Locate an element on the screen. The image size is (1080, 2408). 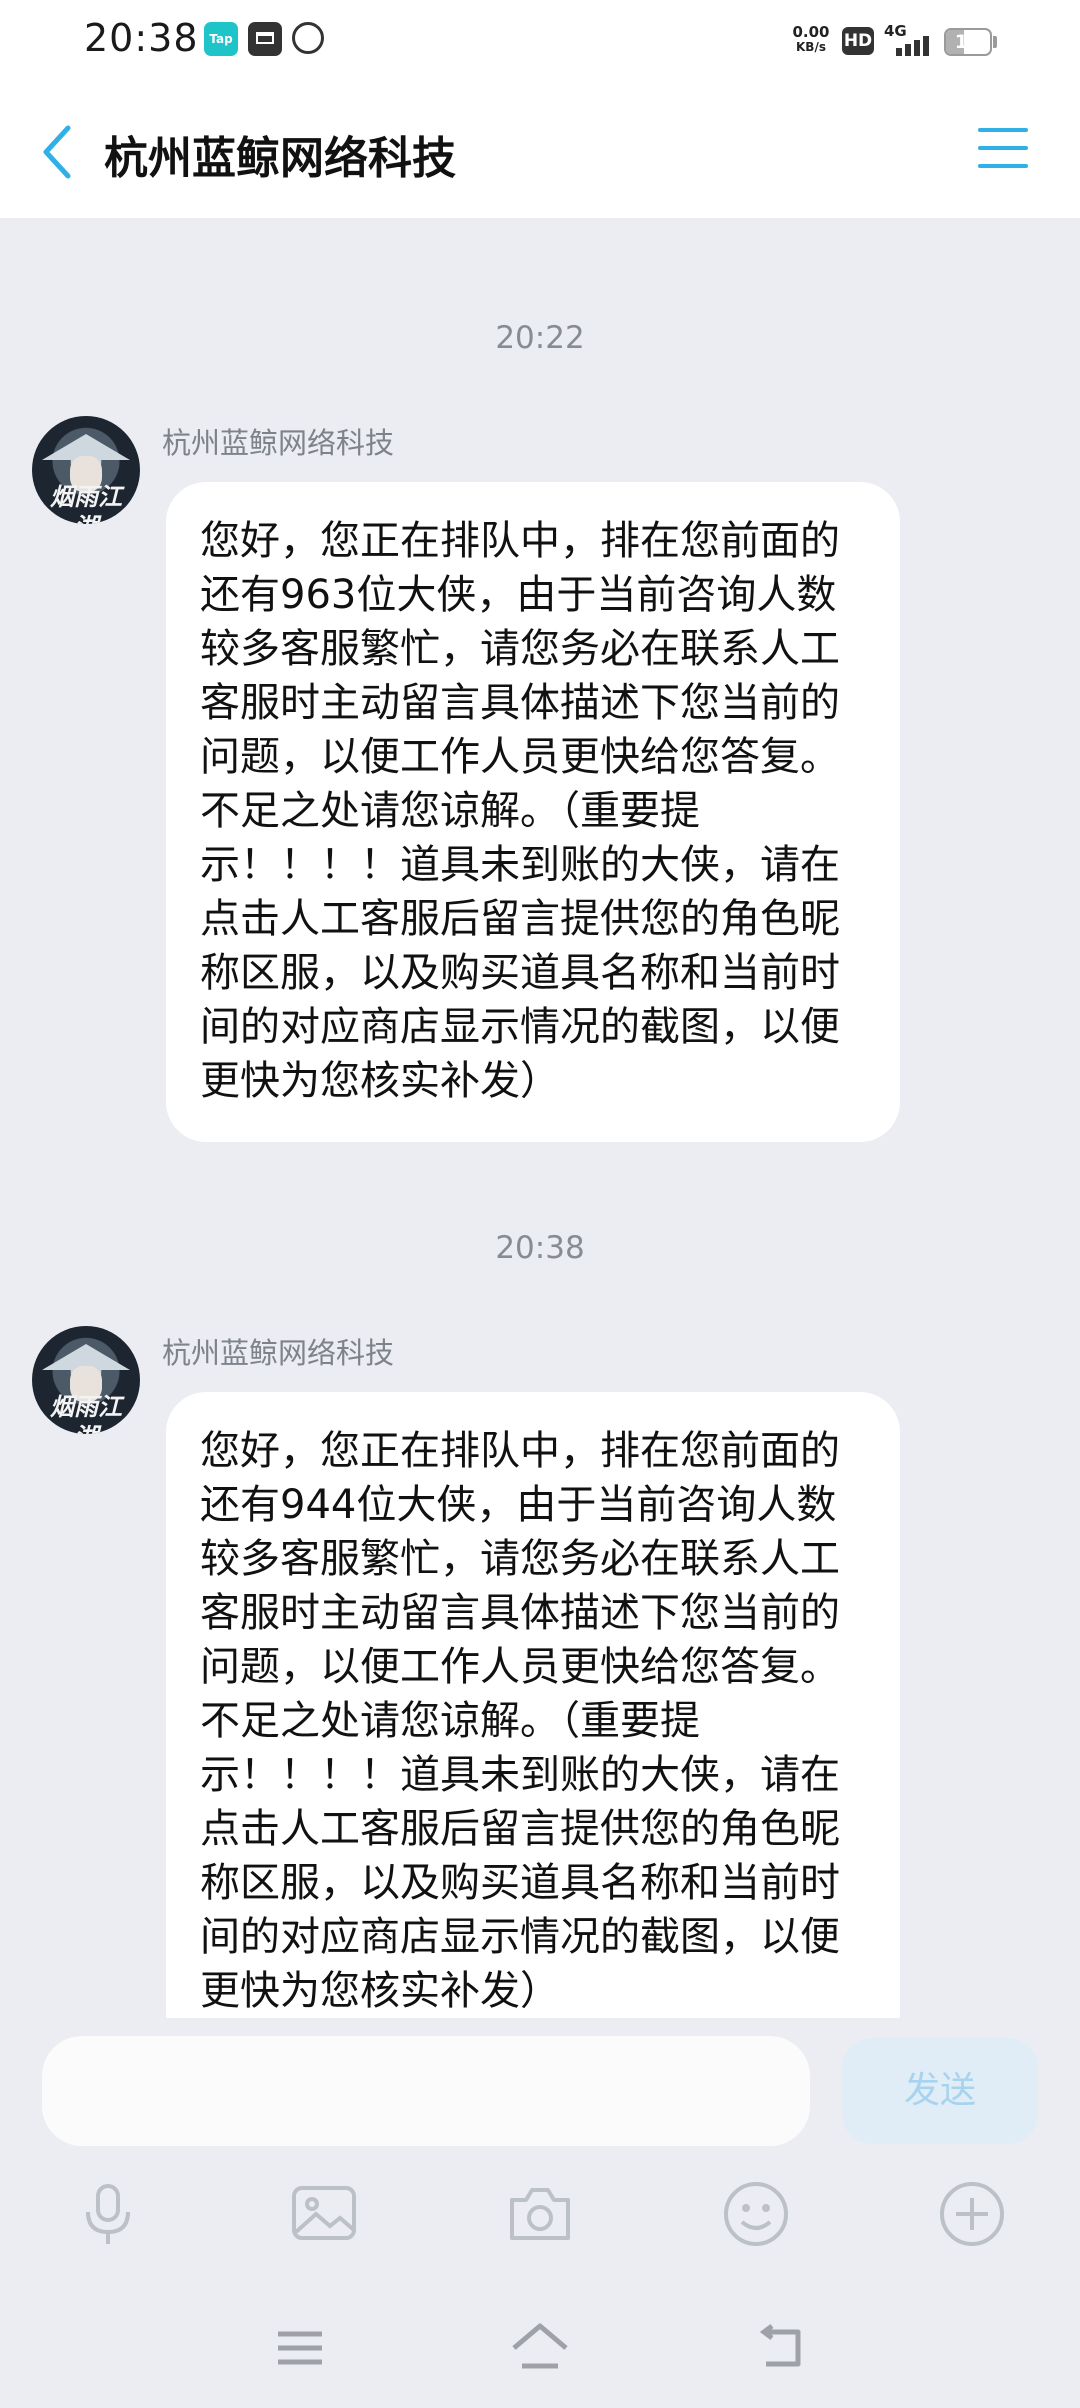
chevron-left-icon is located at coordinates (58, 152).